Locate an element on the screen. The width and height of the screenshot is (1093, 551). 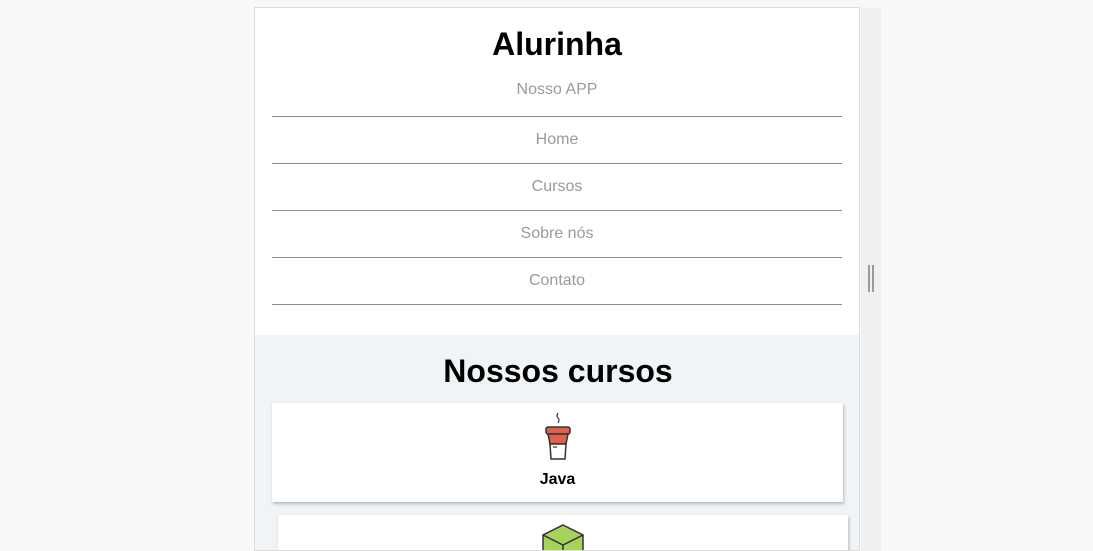
cube-icon is located at coordinates (563, 536).